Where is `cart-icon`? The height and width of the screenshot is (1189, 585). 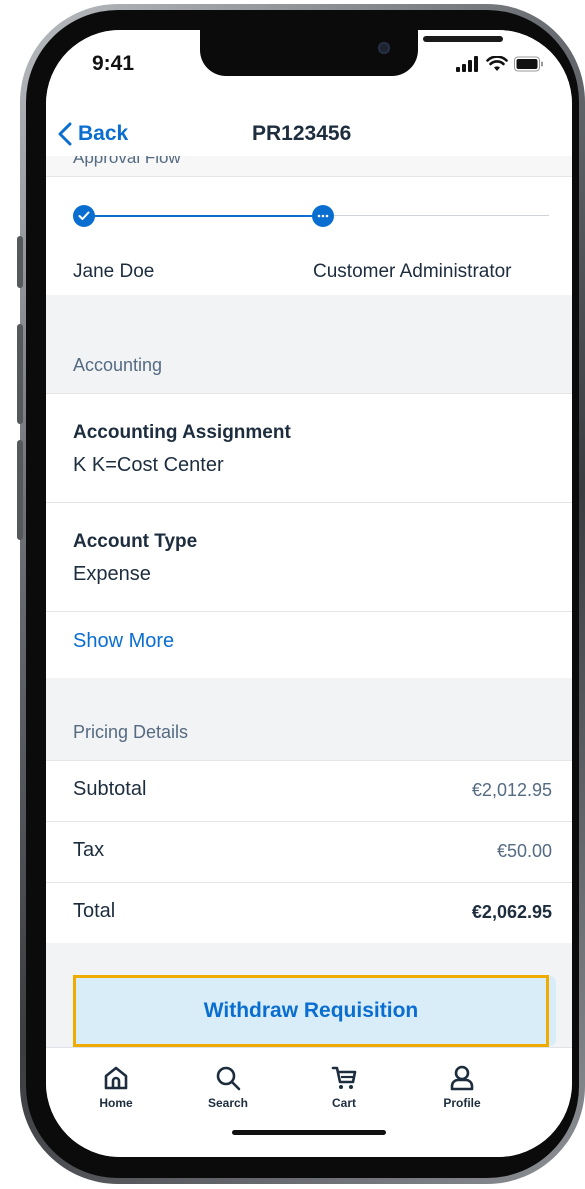
cart-icon is located at coordinates (344, 1077).